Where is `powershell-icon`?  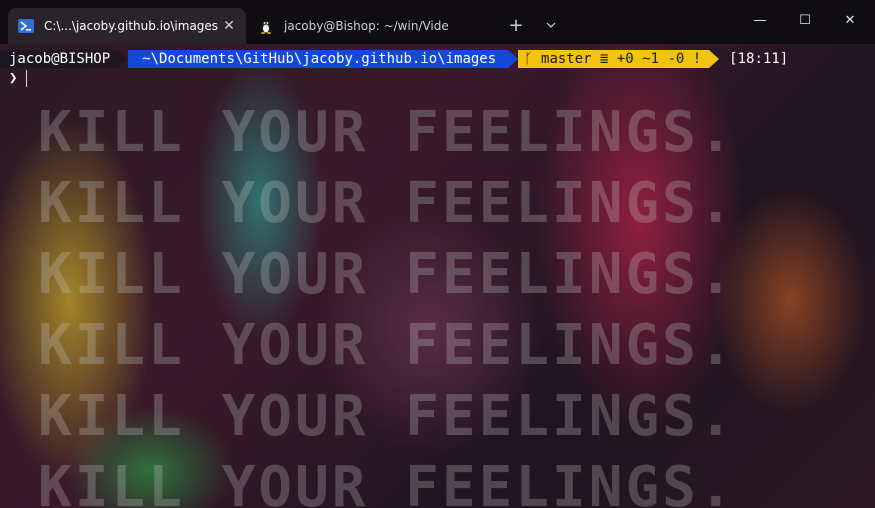
powershell-icon is located at coordinates (26, 26).